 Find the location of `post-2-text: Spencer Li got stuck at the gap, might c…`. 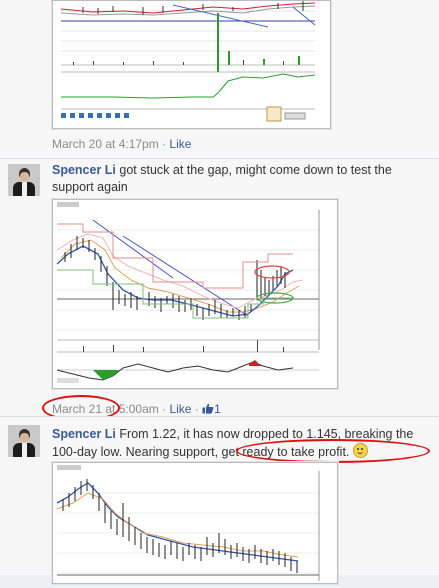

post-2-text: Spencer Li got stuck at the gap, might c… is located at coordinates (242, 179).